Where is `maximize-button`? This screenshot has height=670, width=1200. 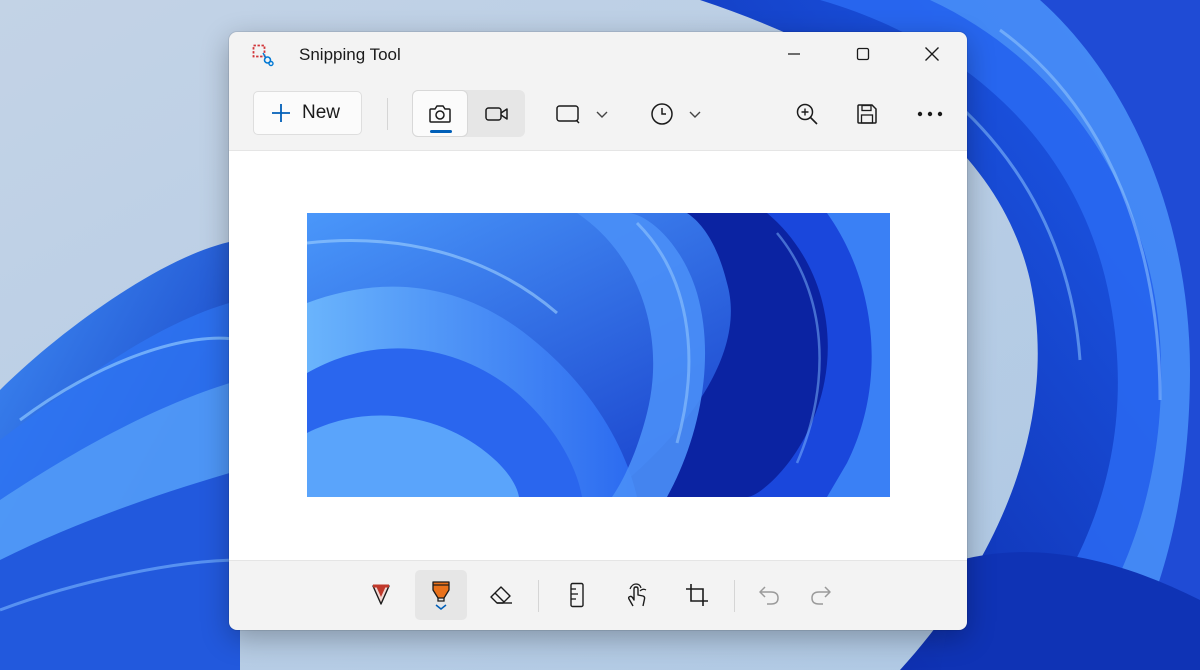 maximize-button is located at coordinates (863, 54).